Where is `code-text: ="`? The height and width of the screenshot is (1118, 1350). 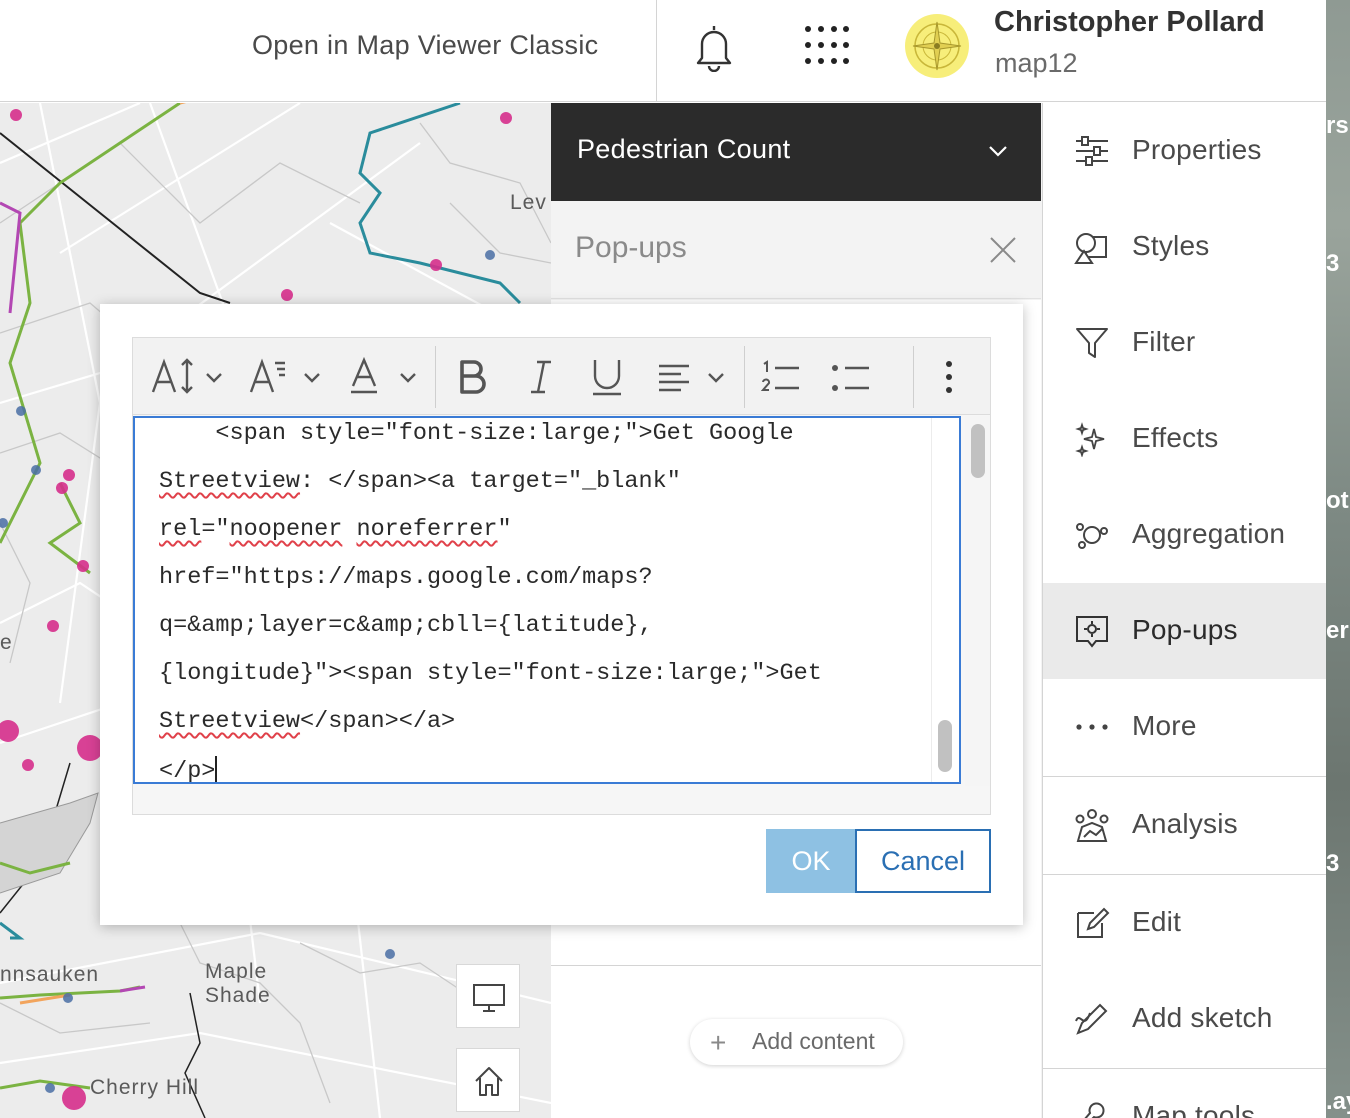
code-text: =" is located at coordinates (215, 529).